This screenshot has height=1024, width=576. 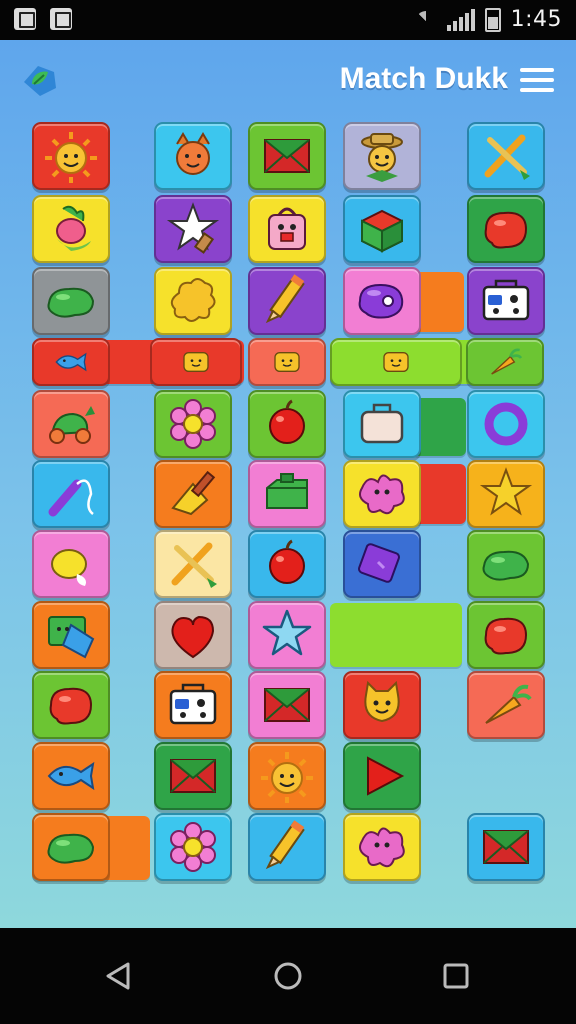 I want to click on recents-square-icon, so click(x=456, y=976).